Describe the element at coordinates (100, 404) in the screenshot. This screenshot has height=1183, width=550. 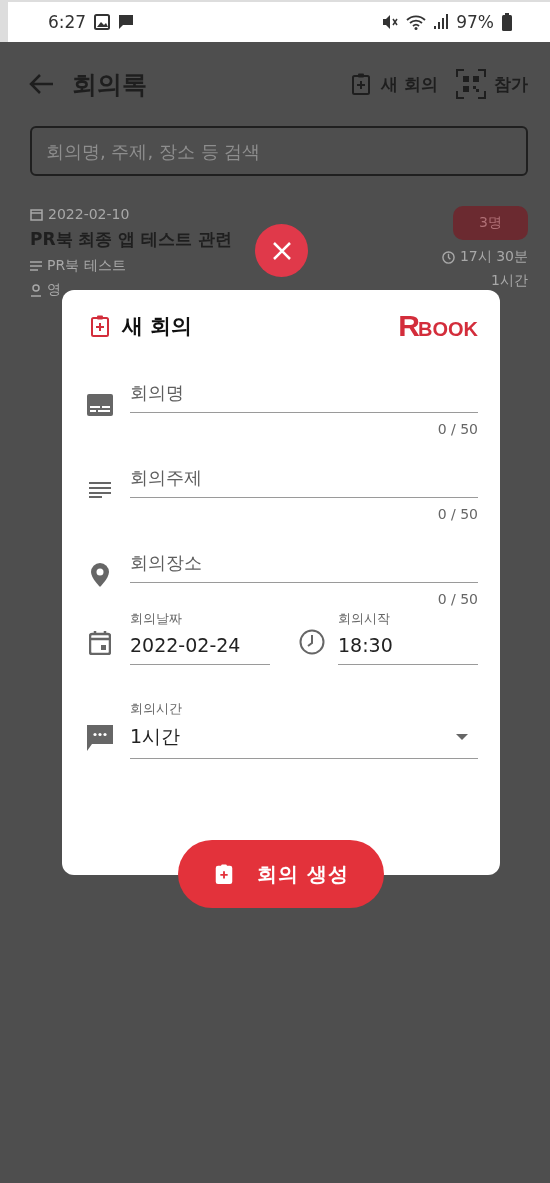
I see `subtitles-icon` at that location.